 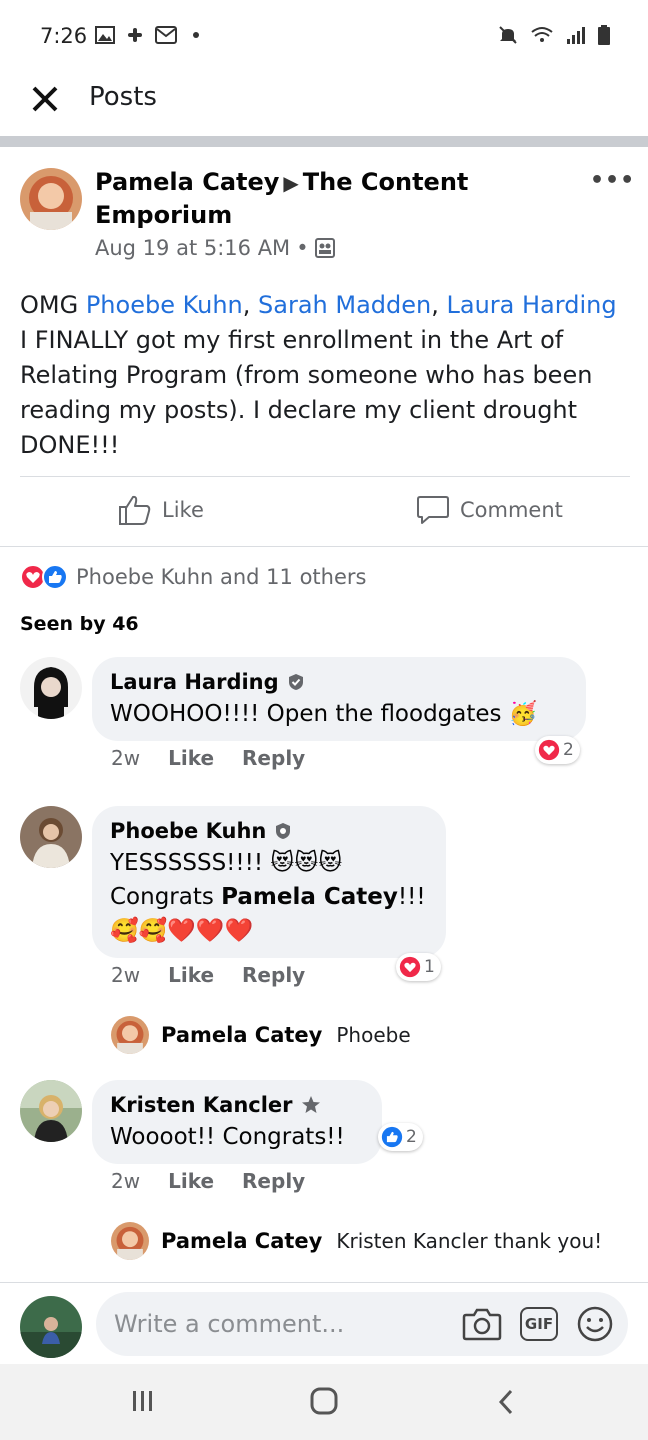 I want to click on comment-bubble: Kristen Kancler Woooot!! Congrats!!, so click(x=237, y=1122).